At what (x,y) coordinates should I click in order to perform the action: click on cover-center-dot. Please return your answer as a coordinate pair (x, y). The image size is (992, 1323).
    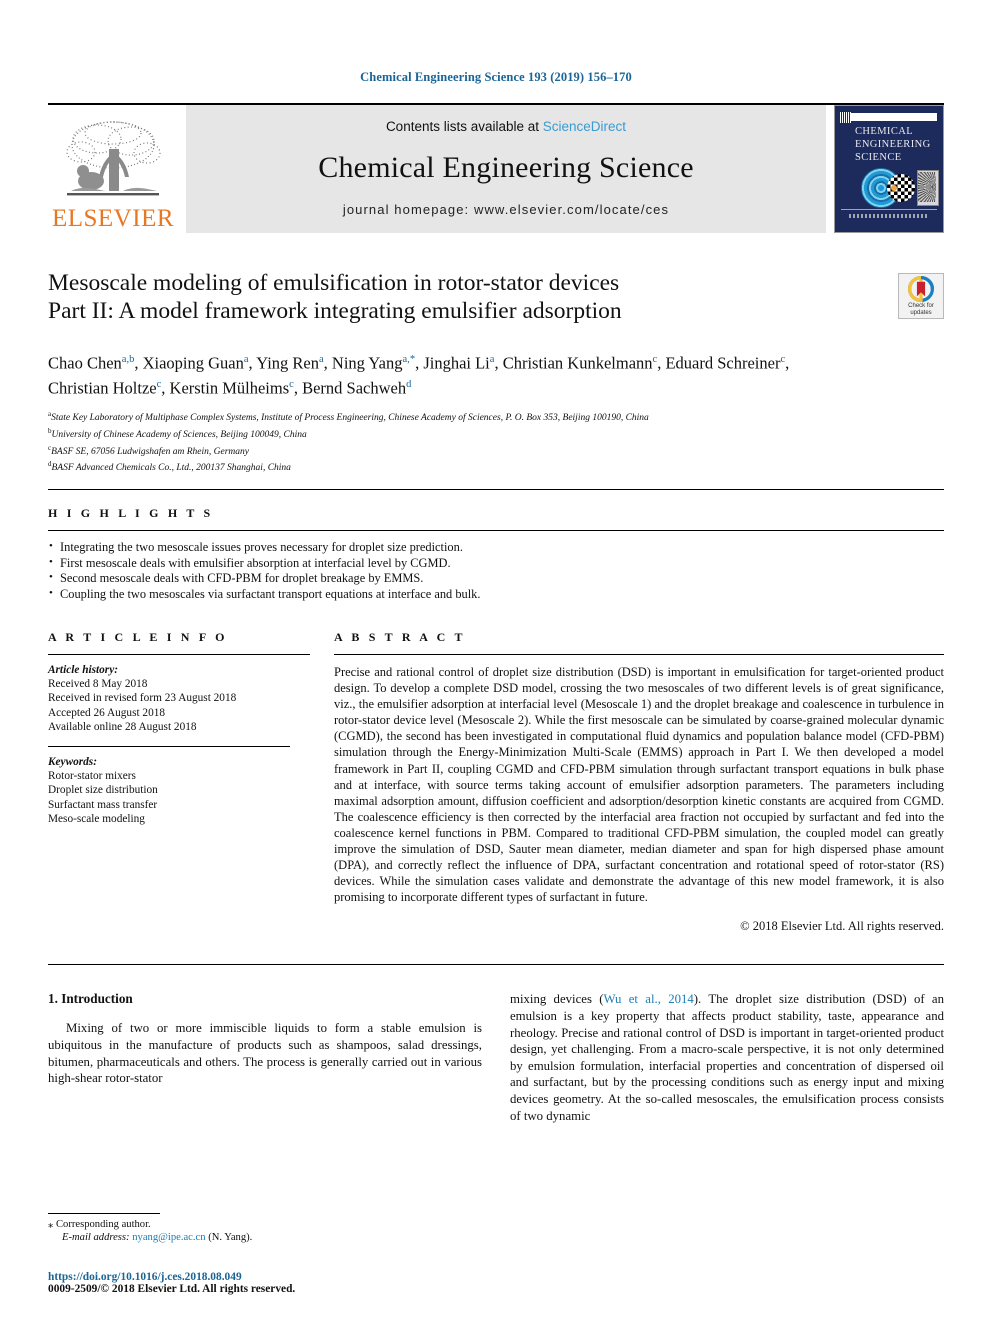
    Looking at the image, I should click on (894, 188).